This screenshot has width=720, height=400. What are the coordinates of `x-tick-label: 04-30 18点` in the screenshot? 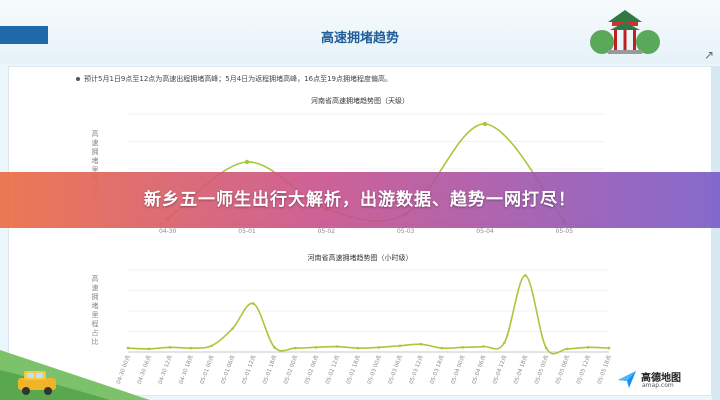 It's located at (186, 369).